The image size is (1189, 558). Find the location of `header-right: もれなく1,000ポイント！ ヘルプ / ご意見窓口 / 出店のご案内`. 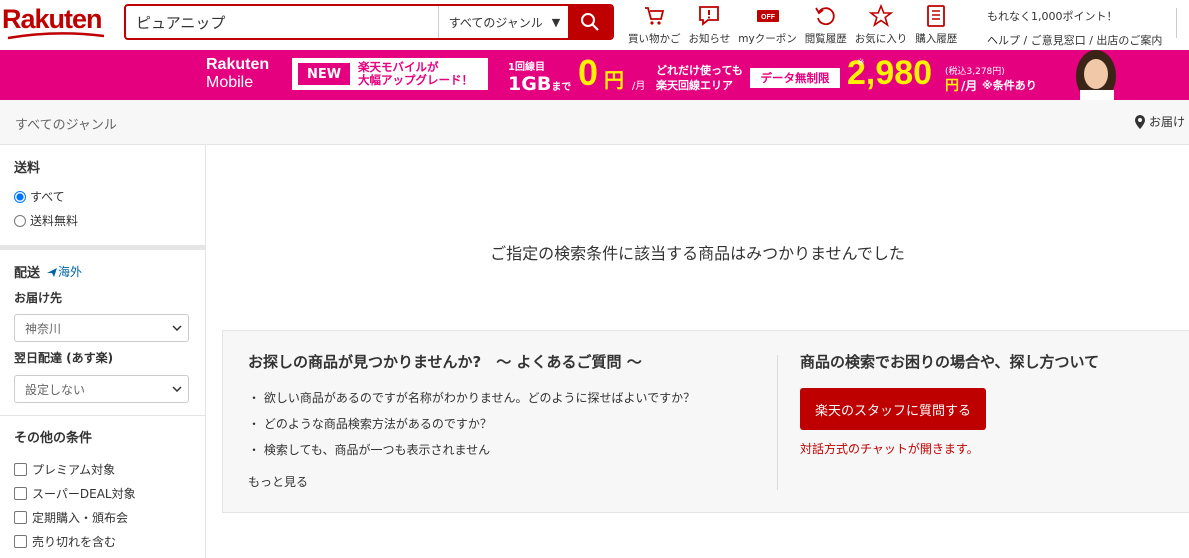

header-right: もれなく1,000ポイント！ ヘルプ / ご意見窓口 / 出店のご案内 is located at coordinates (1087, 28).